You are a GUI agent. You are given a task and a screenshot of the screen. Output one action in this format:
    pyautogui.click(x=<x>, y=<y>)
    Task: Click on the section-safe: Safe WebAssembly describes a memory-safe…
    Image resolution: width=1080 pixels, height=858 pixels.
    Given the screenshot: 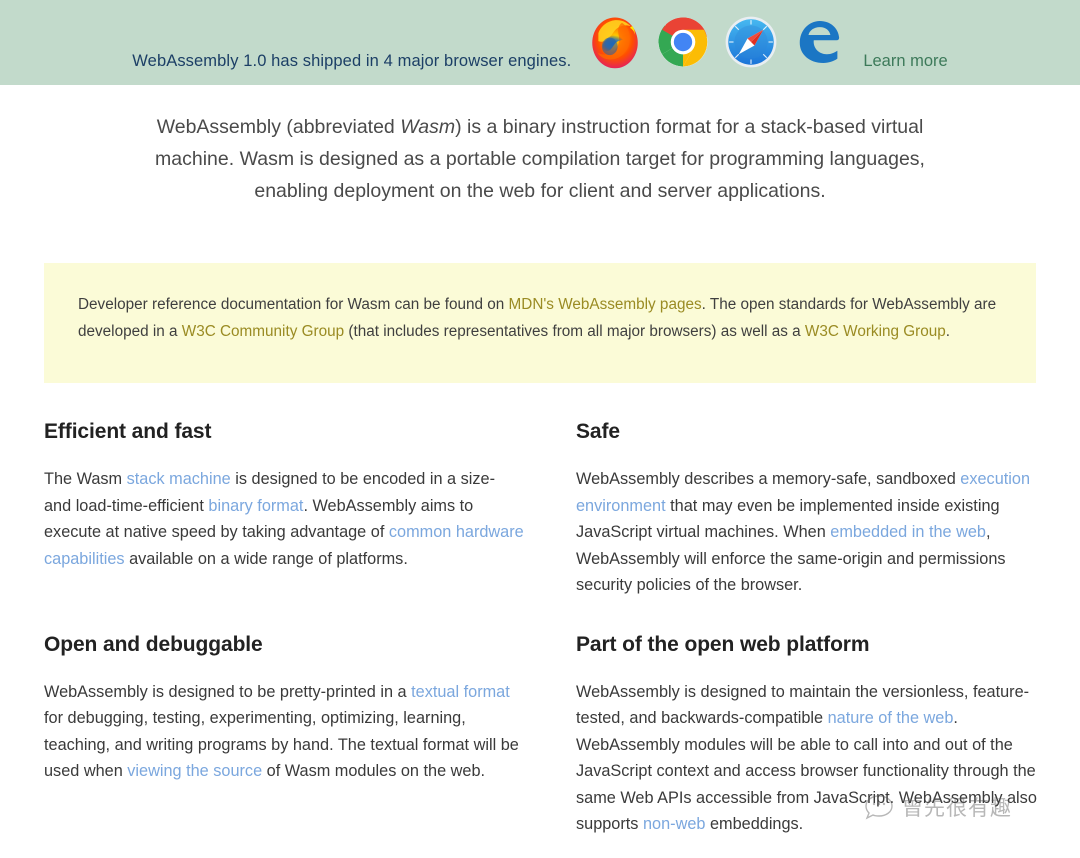 What is the action you would take?
    pyautogui.click(x=817, y=509)
    